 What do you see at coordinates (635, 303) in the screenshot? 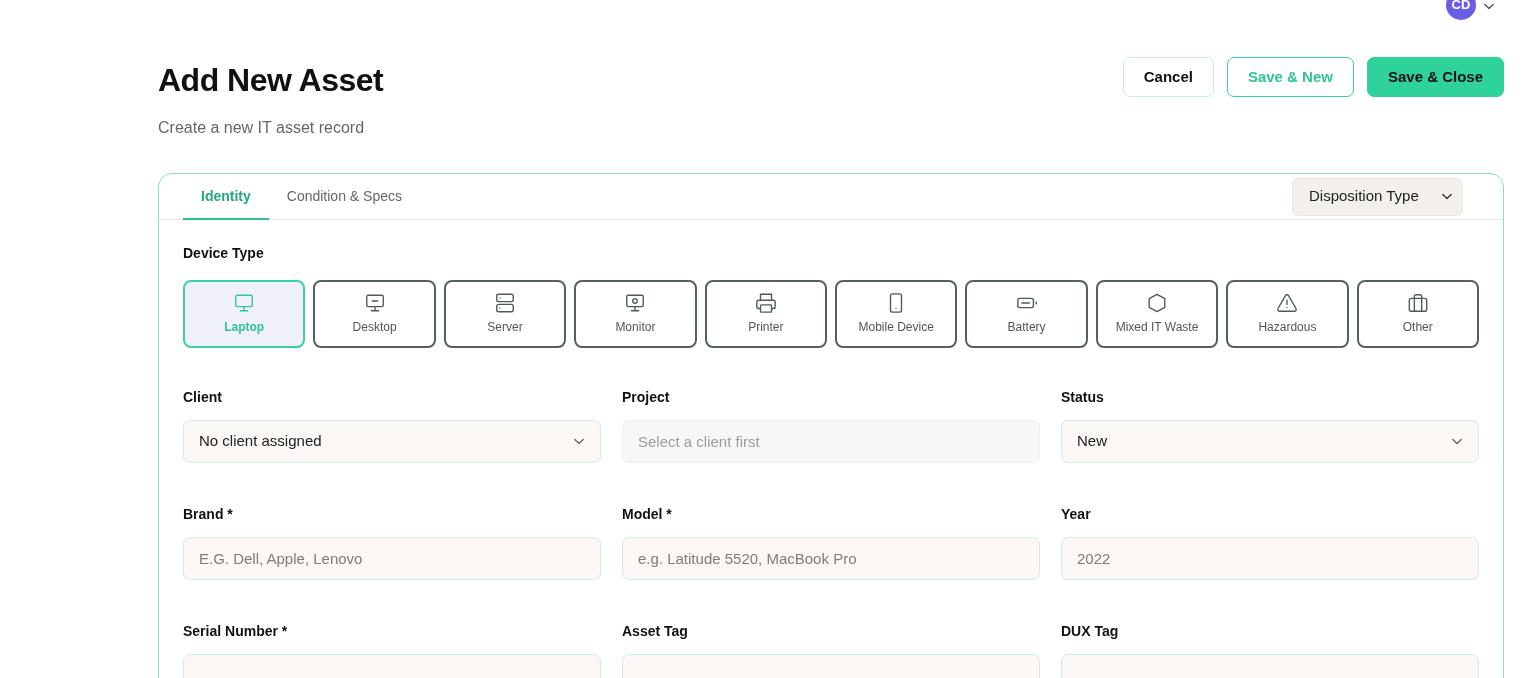
I see `monitor-circle-icon` at bounding box center [635, 303].